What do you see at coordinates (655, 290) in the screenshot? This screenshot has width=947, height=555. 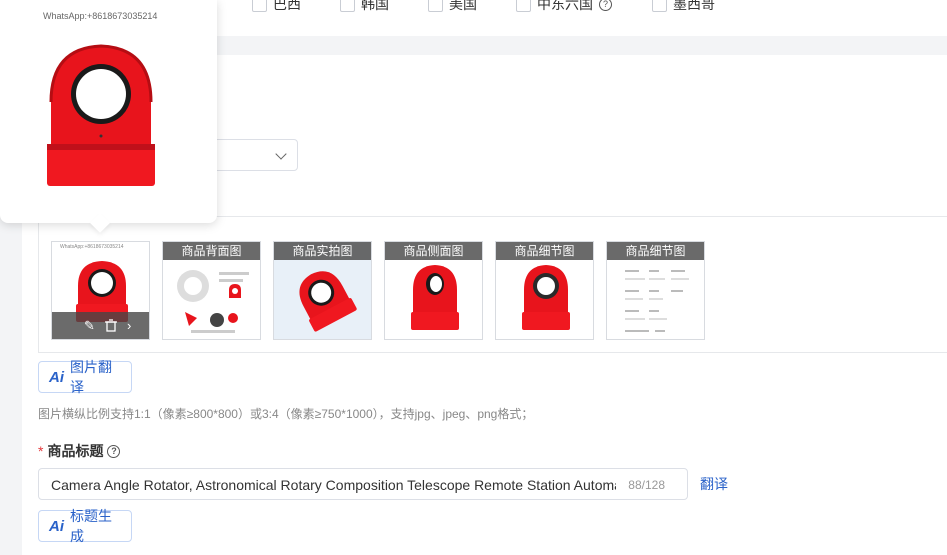 I see `spec-image-thumbnail: 商品细节图` at bounding box center [655, 290].